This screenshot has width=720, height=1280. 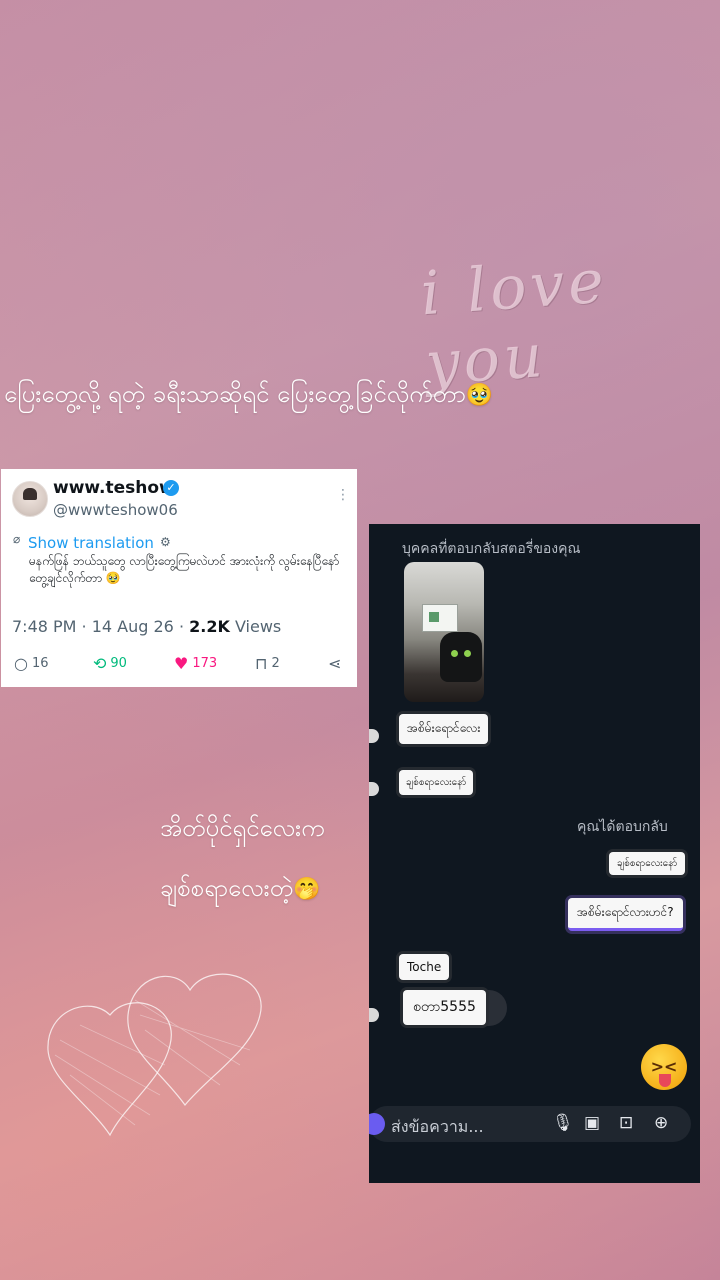 What do you see at coordinates (444, 729) in the screenshot?
I see `message-in: အစိမ်းရောင်လေး` at bounding box center [444, 729].